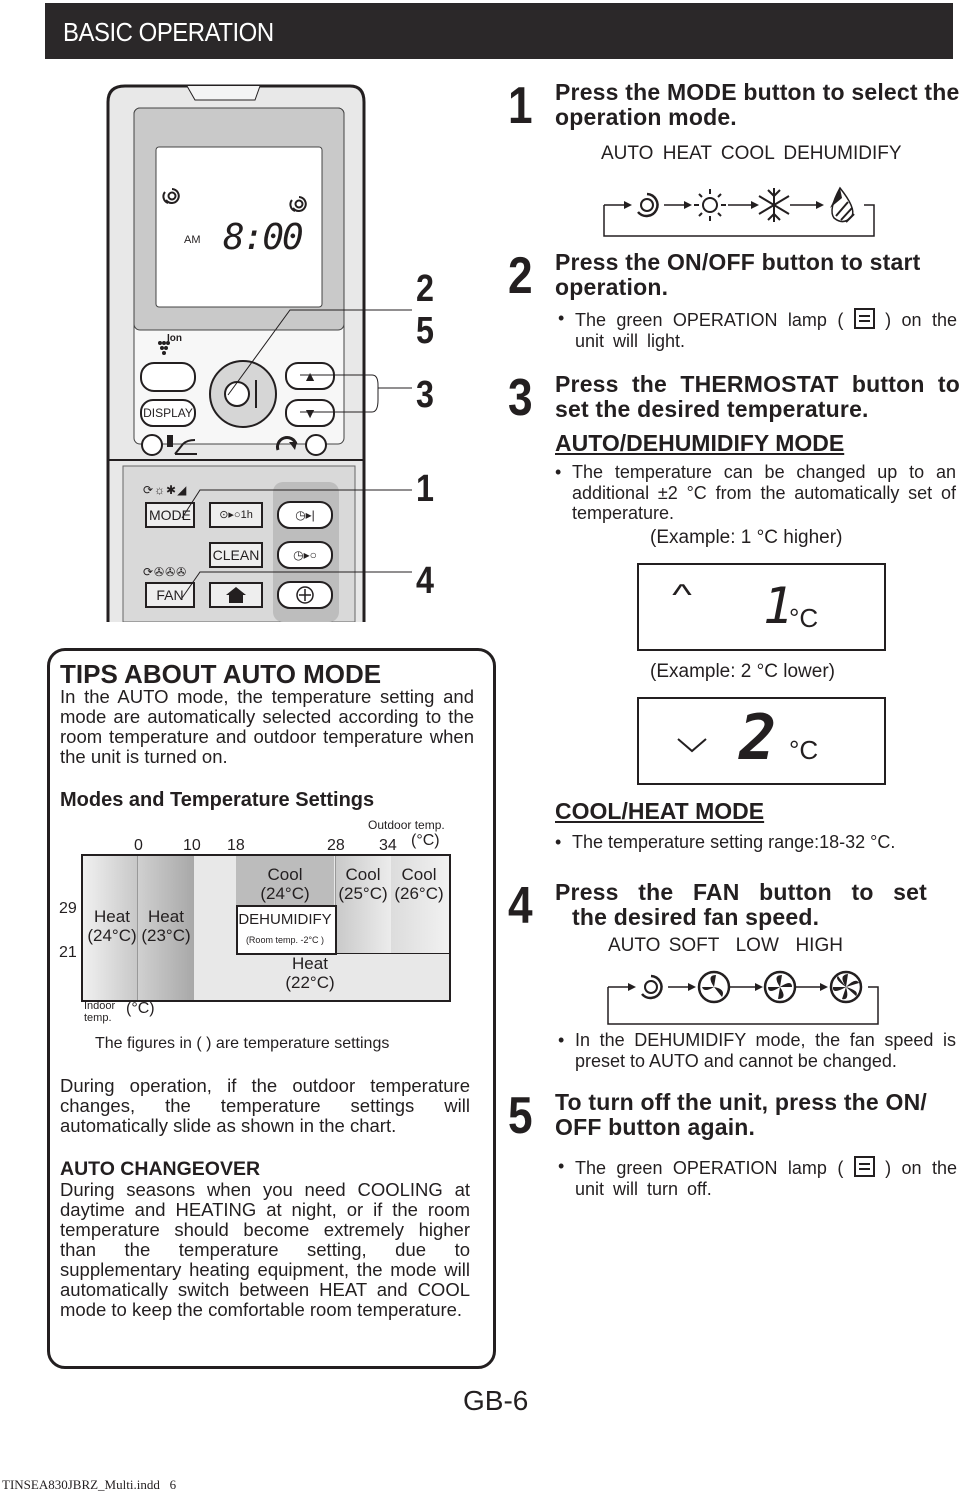  What do you see at coordinates (755, 842) in the screenshot?
I see `cool-heat-bullet: The temperature setting range:18-32 °C.` at bounding box center [755, 842].